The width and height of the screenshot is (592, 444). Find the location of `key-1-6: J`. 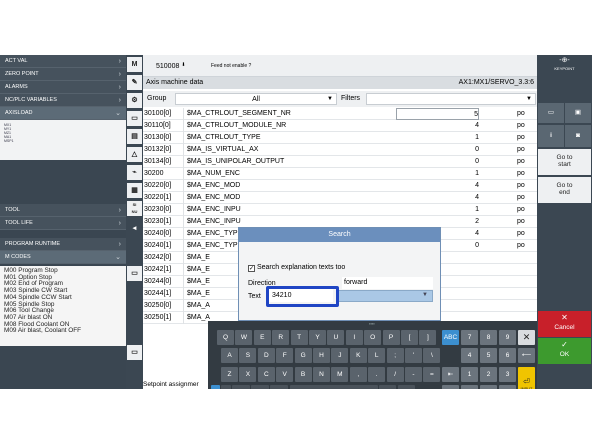

key-1-6: J is located at coordinates (340, 355).